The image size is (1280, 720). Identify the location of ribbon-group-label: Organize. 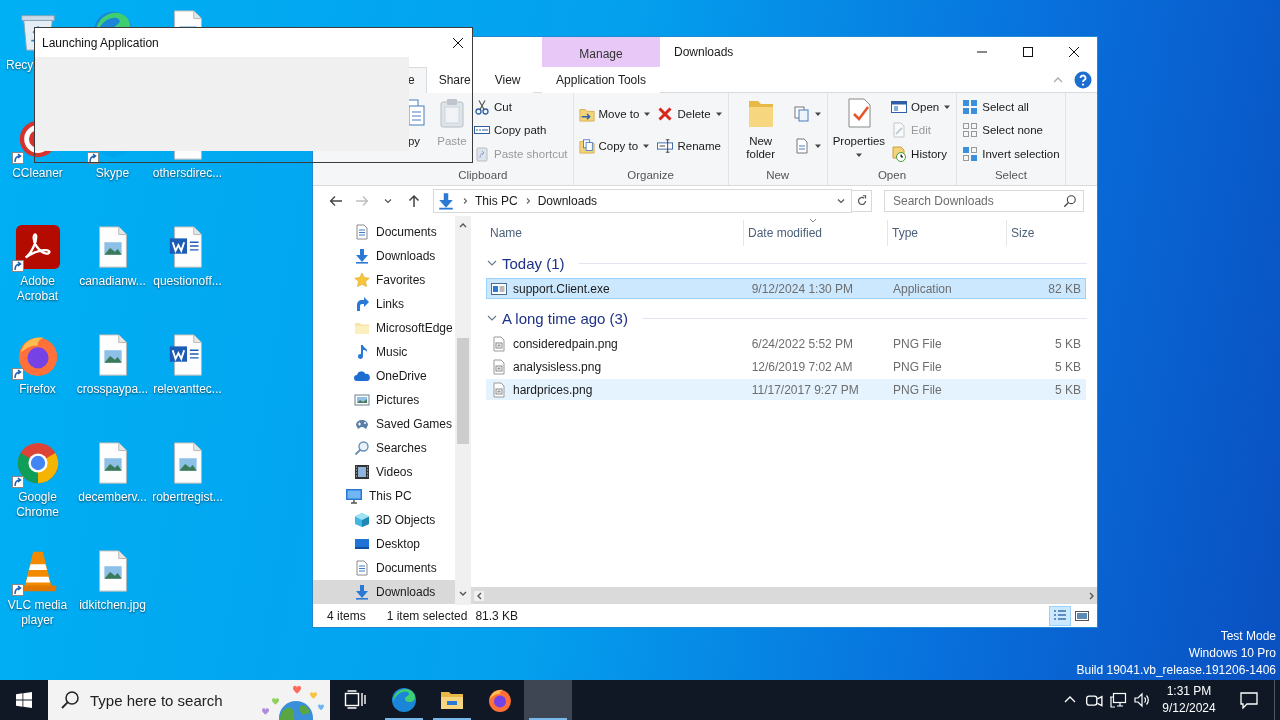
(650, 175).